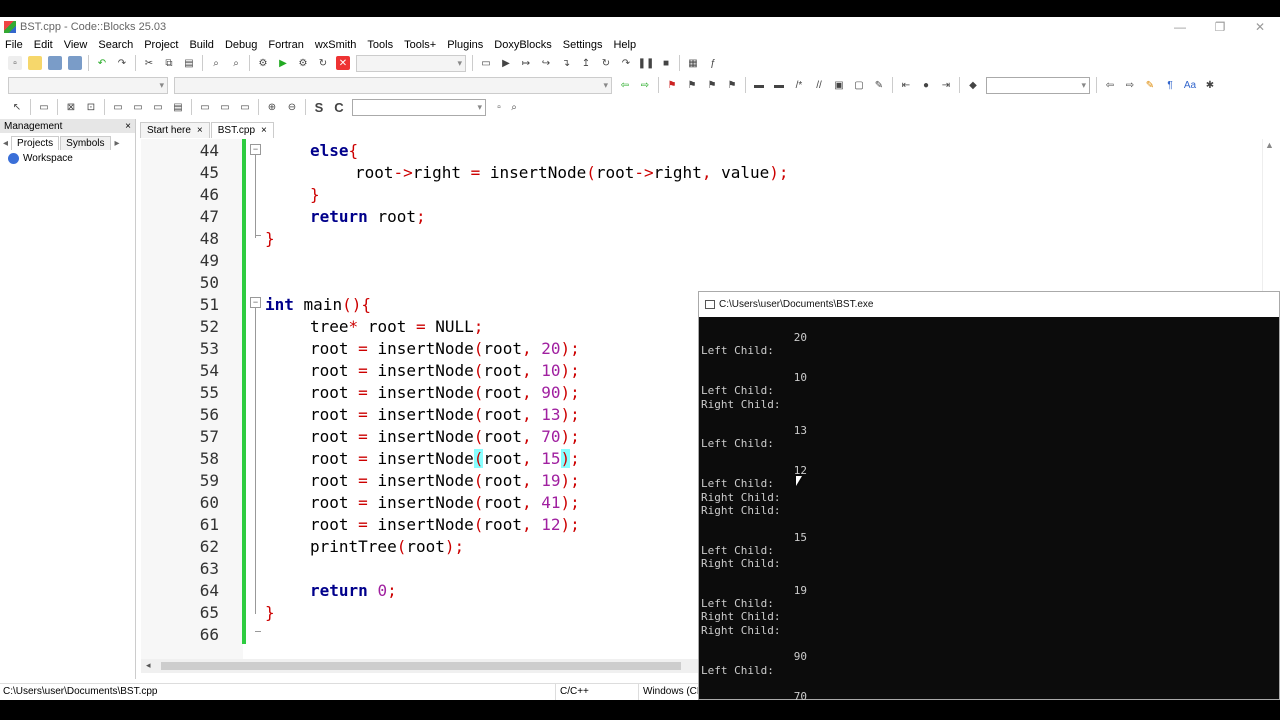 The width and height of the screenshot is (1280, 720). I want to click on next-instruction-icon: ↻, so click(606, 63).